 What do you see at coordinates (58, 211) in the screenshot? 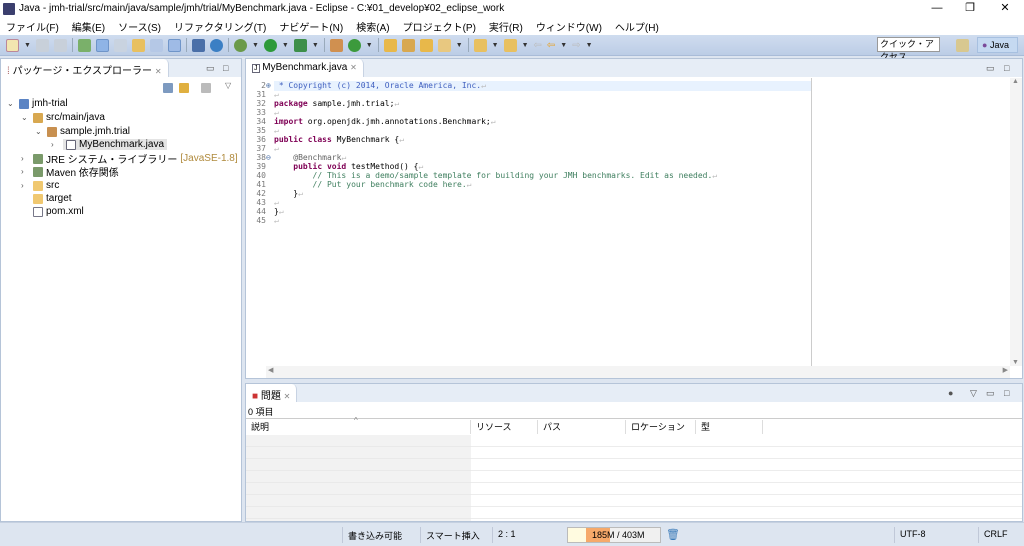
I see `tree-item-pom: pom.xml` at bounding box center [58, 211].